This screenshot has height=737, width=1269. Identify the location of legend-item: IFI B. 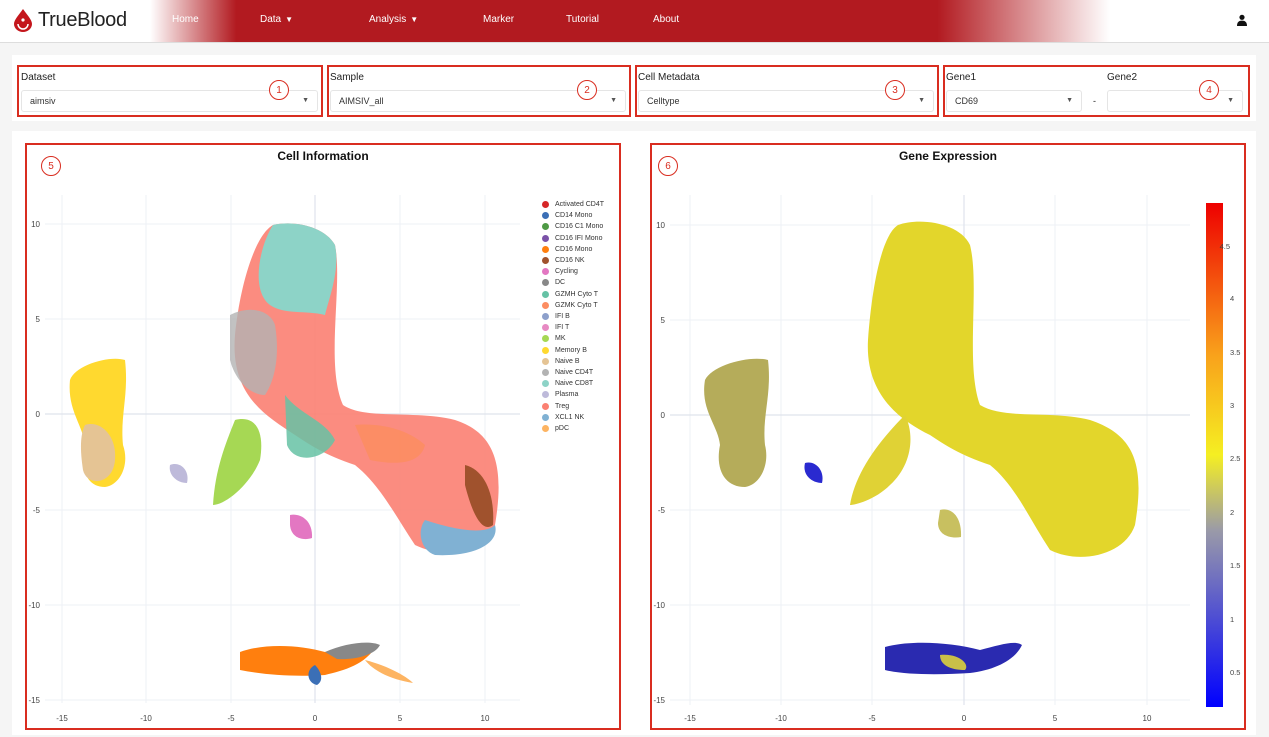
(556, 316).